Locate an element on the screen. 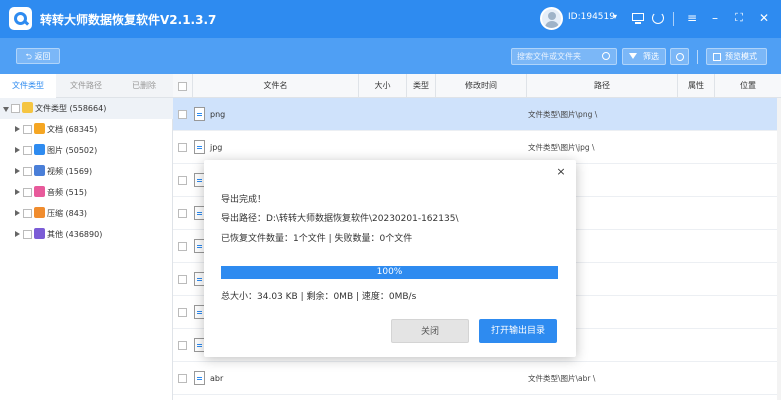 The width and height of the screenshot is (781, 400). refresh-icon is located at coordinates (658, 18).